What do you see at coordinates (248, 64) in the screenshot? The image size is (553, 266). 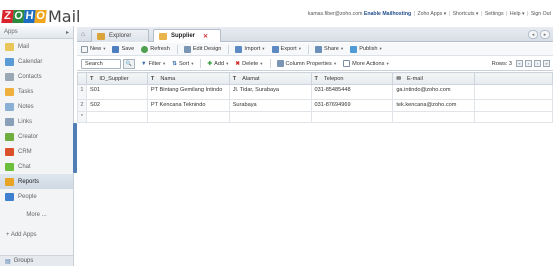 I see `delete-button: ✖ Delete ▾` at bounding box center [248, 64].